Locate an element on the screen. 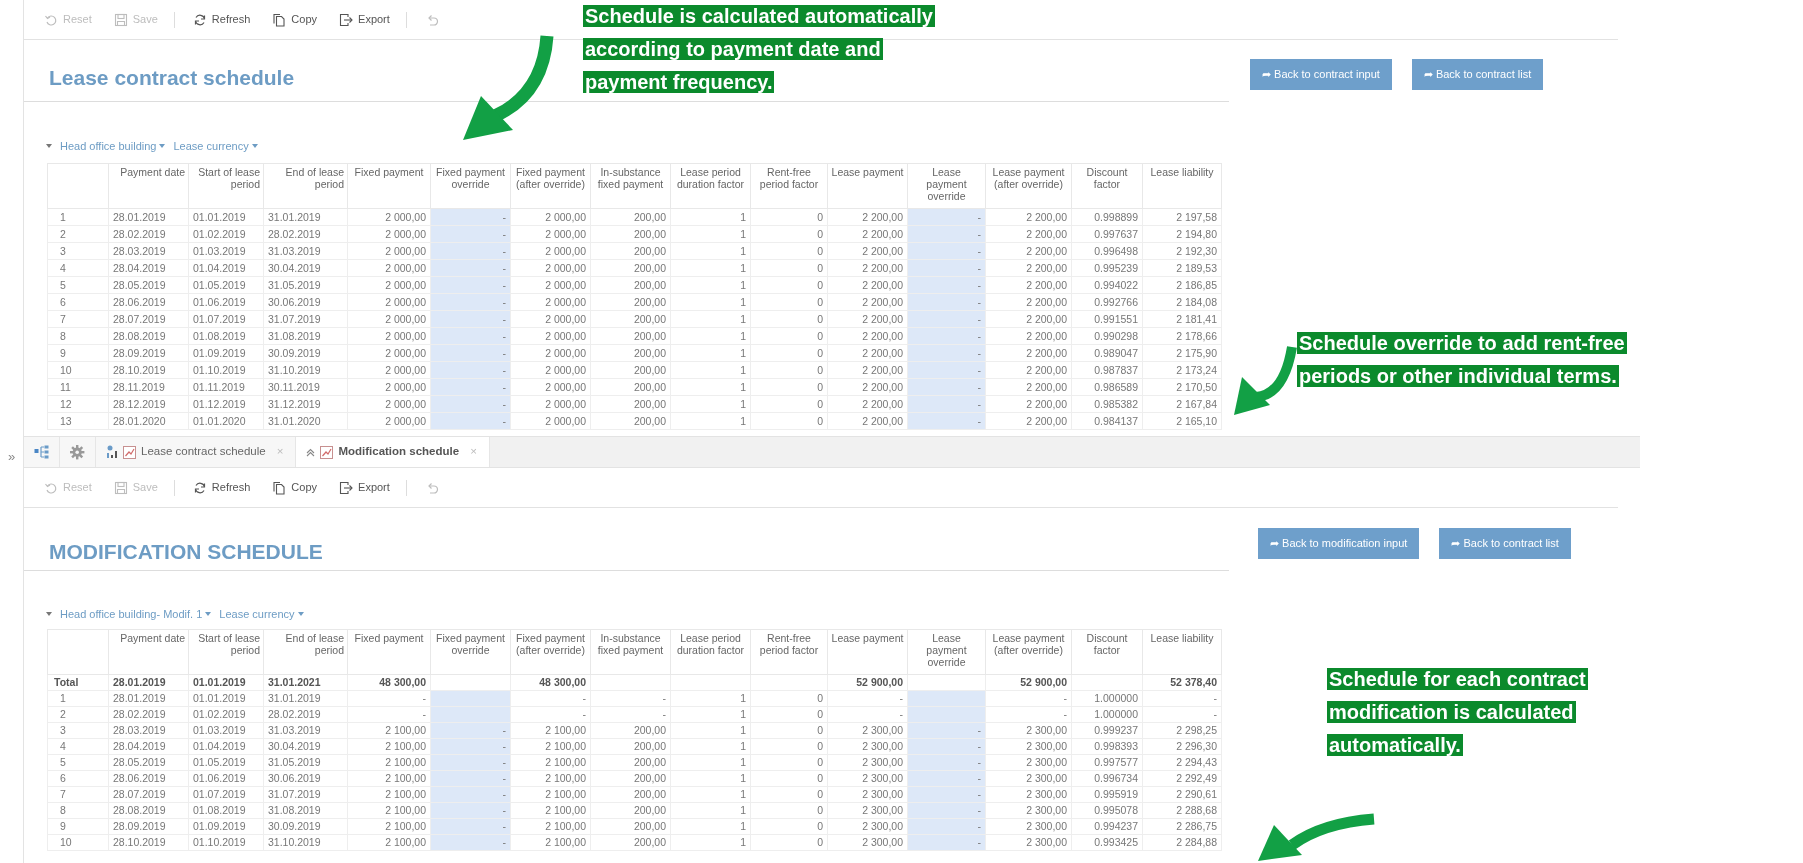 The image size is (1803, 863). table-cell: 2 288,68 is located at coordinates (1182, 810).